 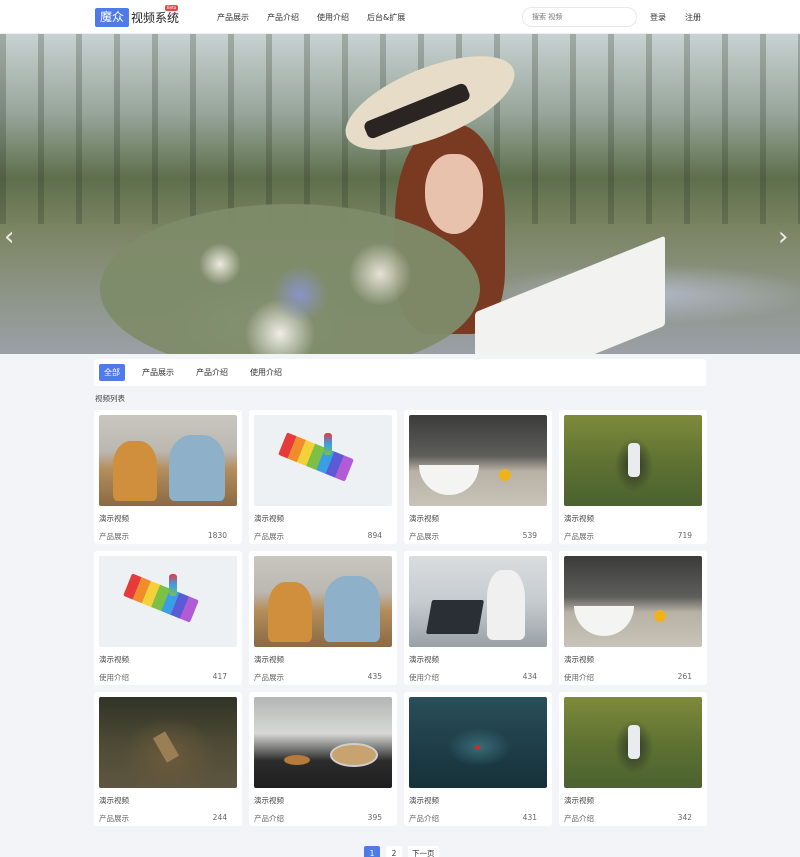 I want to click on page-button-2: 2, so click(x=394, y=851).